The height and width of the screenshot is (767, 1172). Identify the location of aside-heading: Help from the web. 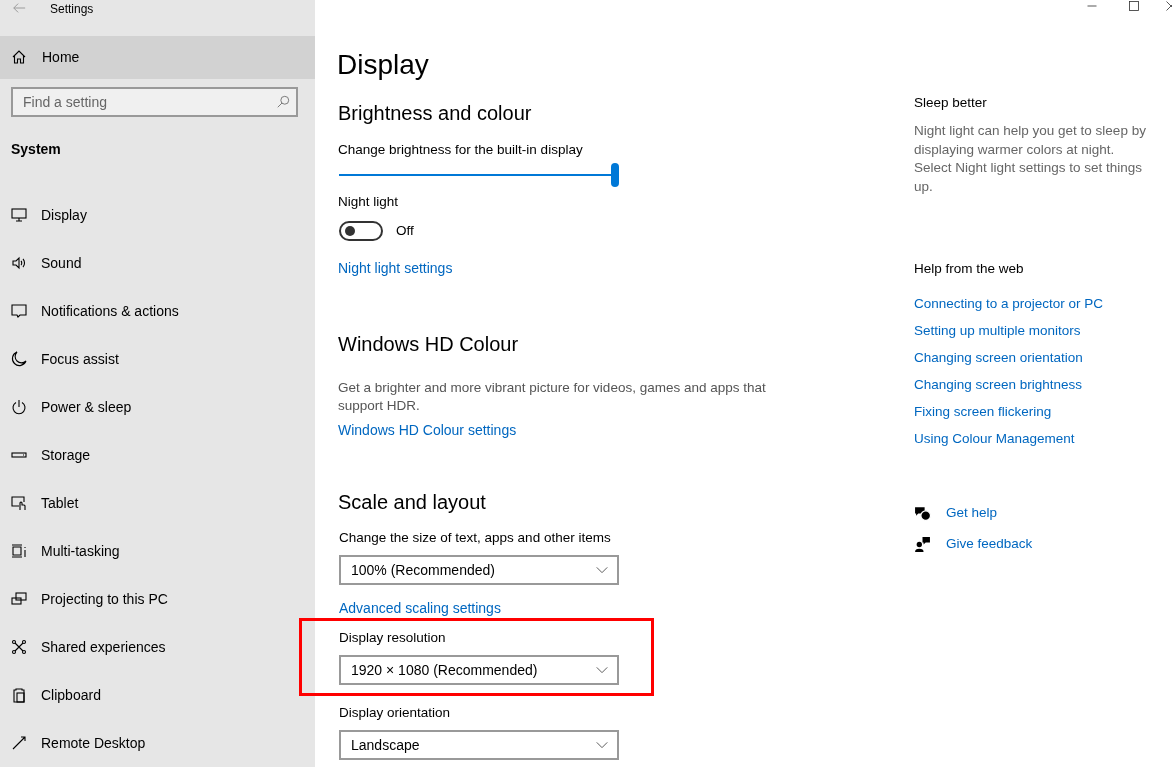
(969, 269).